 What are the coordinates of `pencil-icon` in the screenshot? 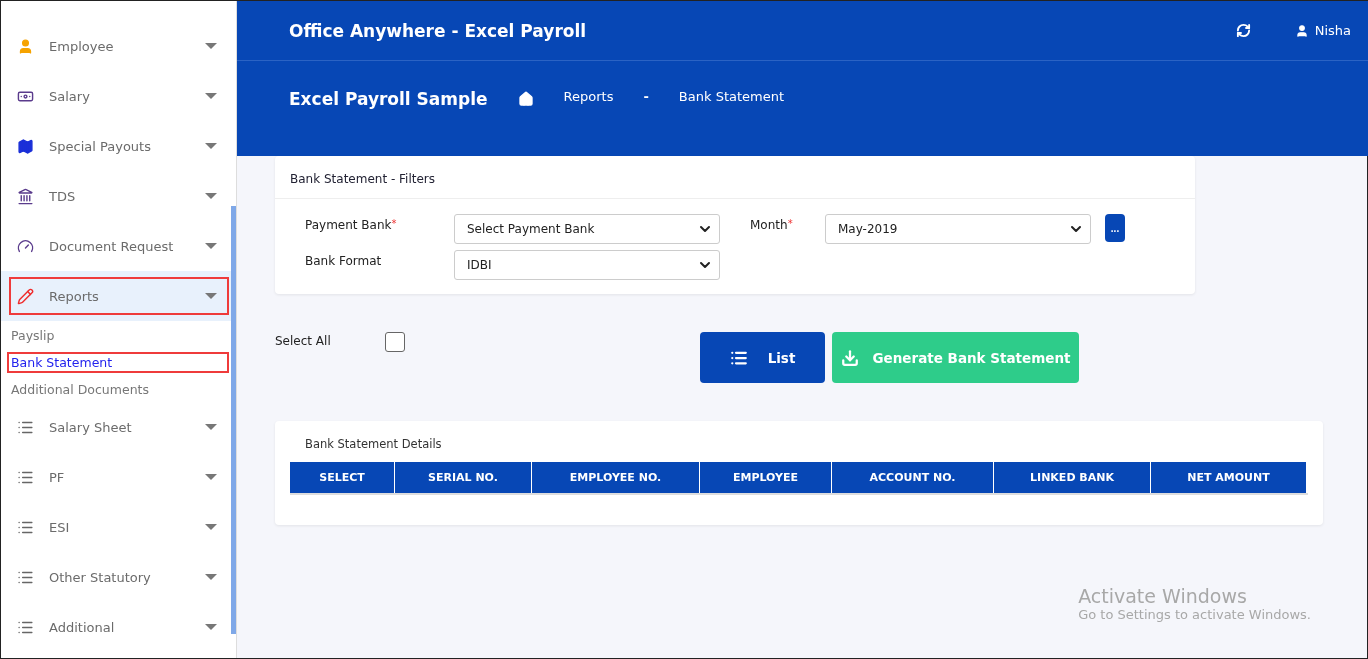 It's located at (25, 296).